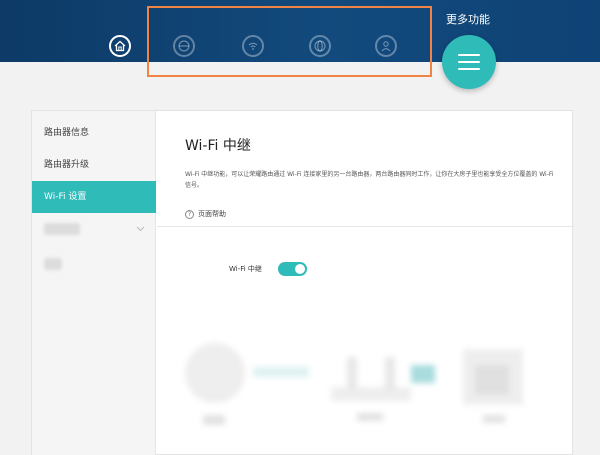 The width and height of the screenshot is (600, 455). What do you see at coordinates (212, 214) in the screenshot?
I see `help-label: 页面帮助` at bounding box center [212, 214].